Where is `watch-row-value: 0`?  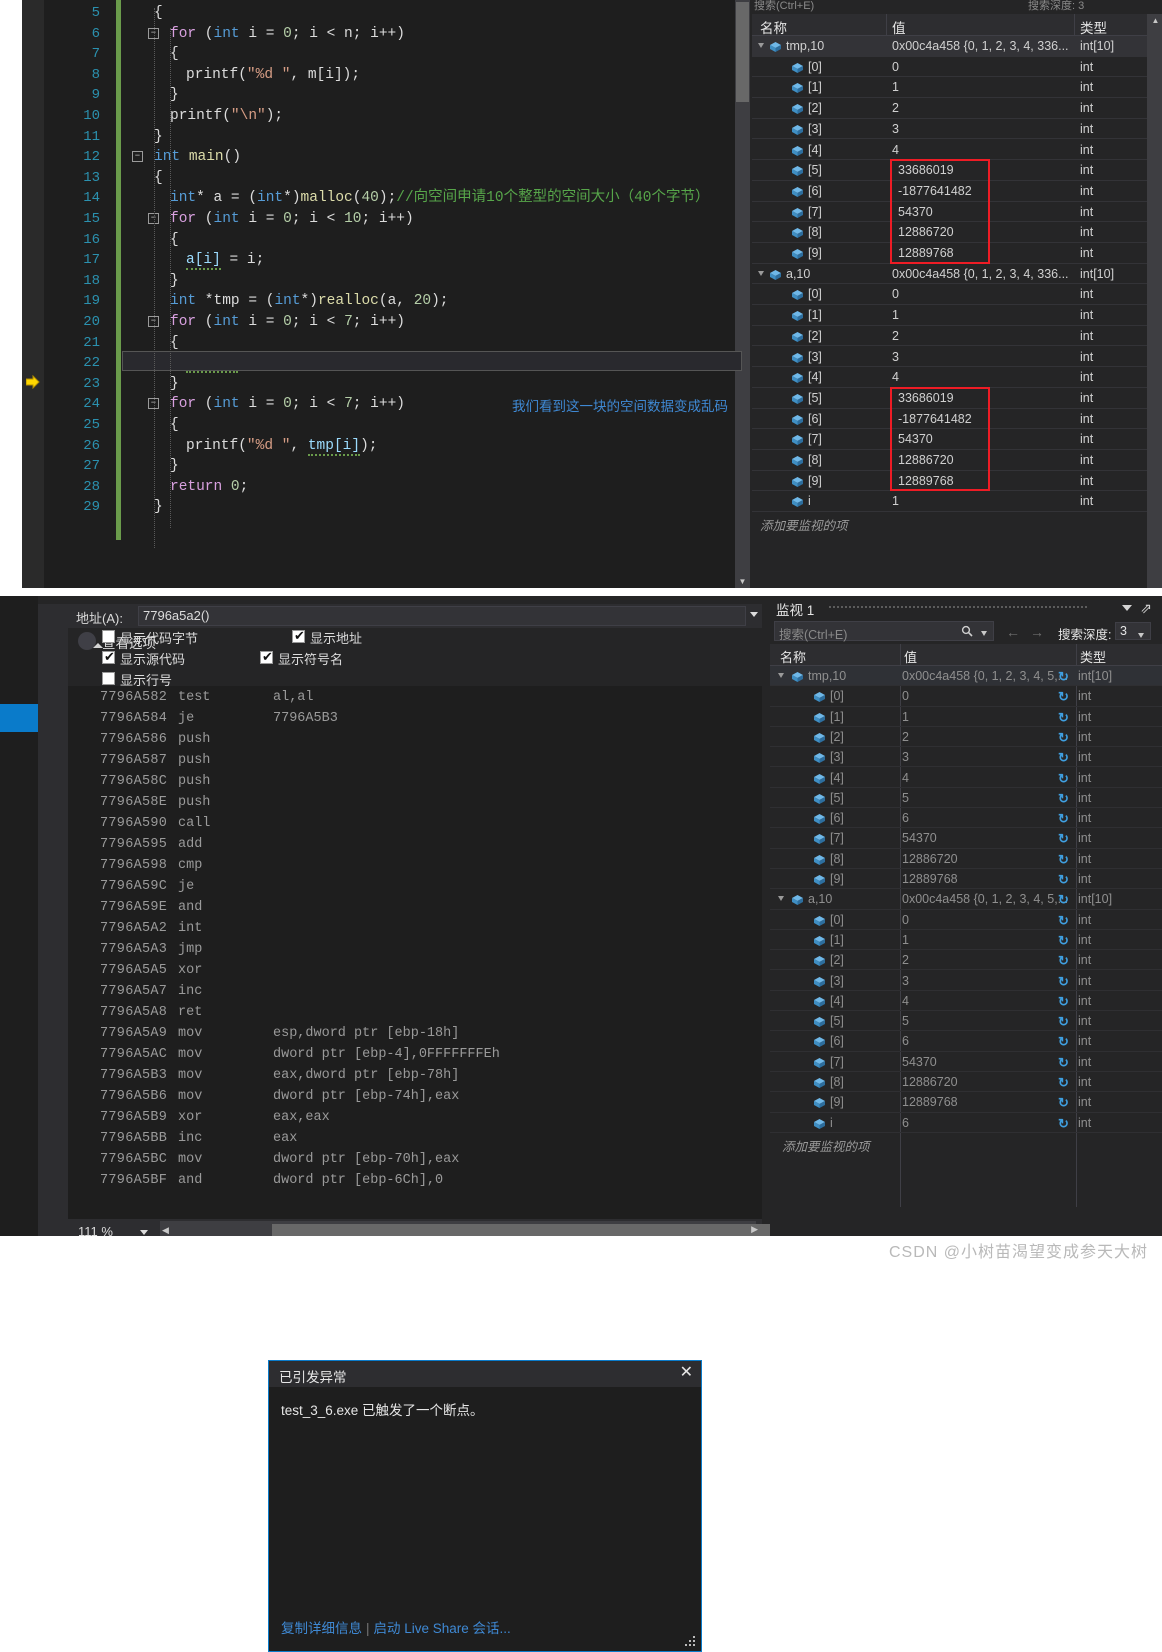
watch-row-value: 0 is located at coordinates (905, 920).